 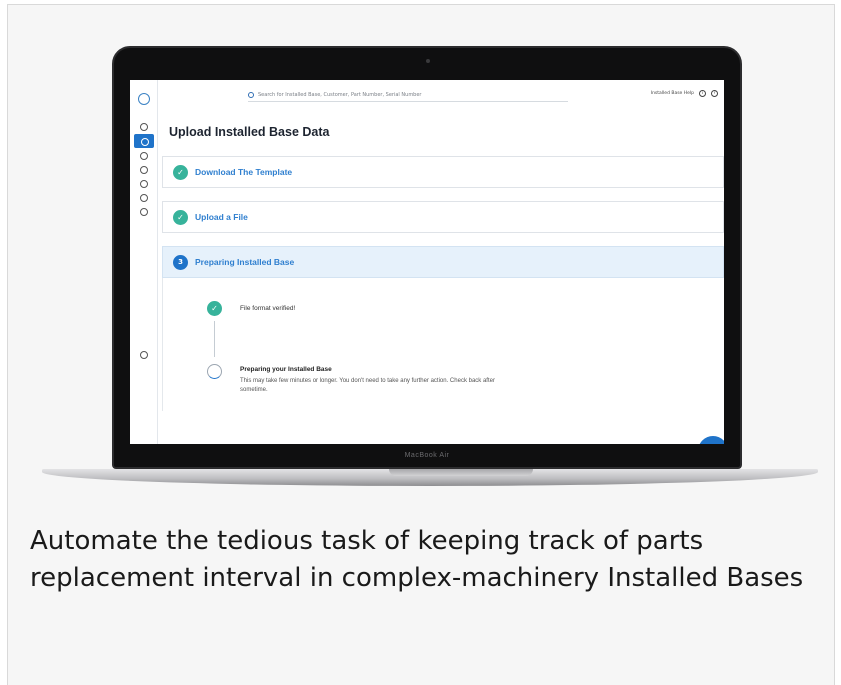 I want to click on camera-icon, so click(x=428, y=61).